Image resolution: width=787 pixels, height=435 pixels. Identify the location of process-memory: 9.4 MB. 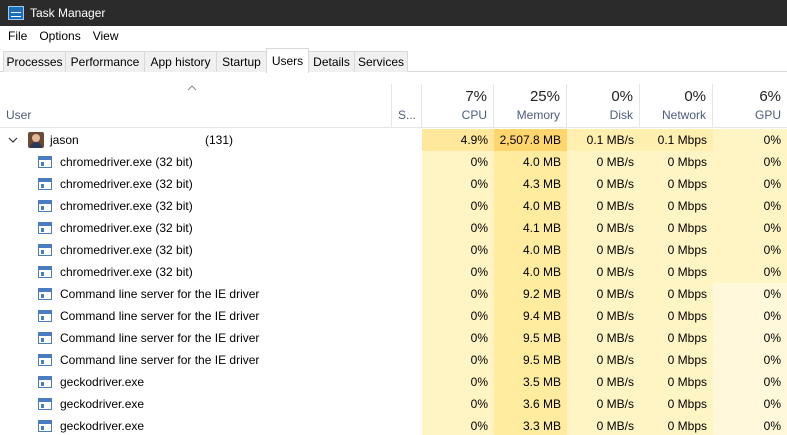
(530, 316).